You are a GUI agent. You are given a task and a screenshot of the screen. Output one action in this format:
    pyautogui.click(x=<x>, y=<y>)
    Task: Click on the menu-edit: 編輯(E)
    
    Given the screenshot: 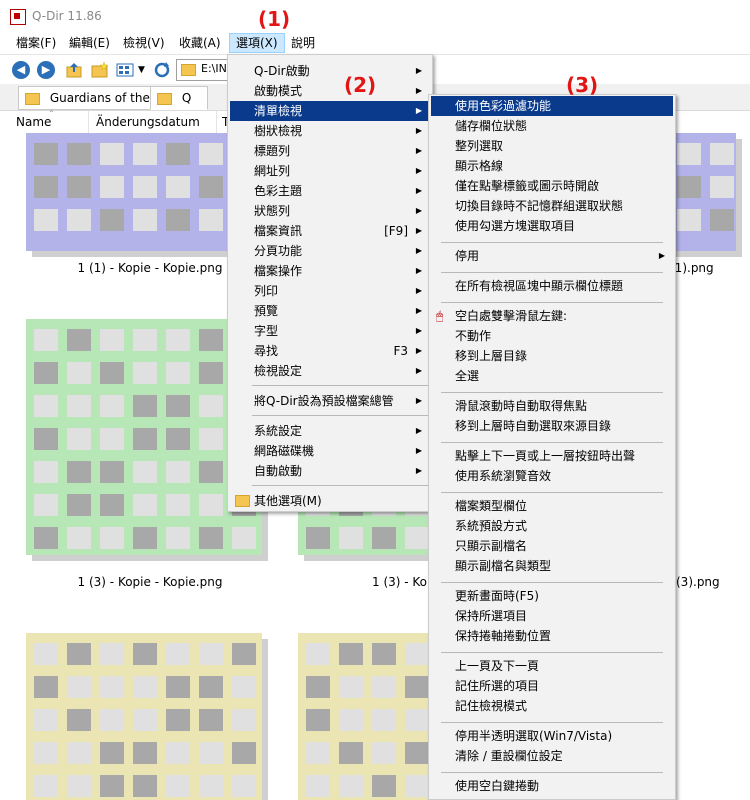 What is the action you would take?
    pyautogui.click(x=89, y=43)
    